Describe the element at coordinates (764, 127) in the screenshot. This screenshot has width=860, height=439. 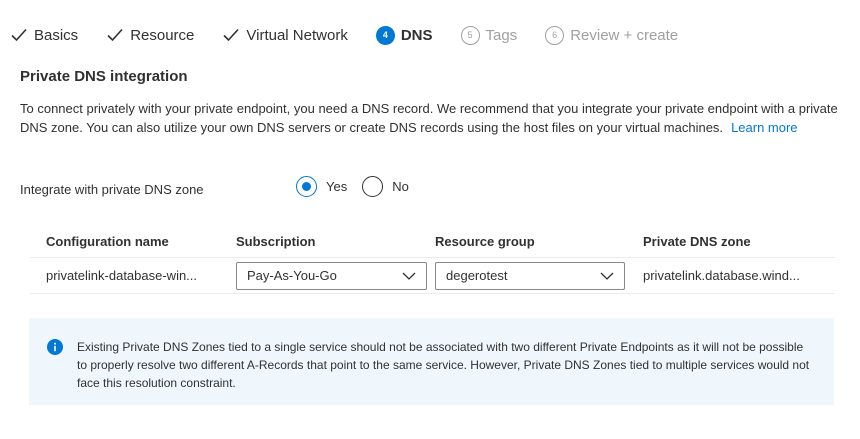
I see `learn-more-link: Learn more` at that location.